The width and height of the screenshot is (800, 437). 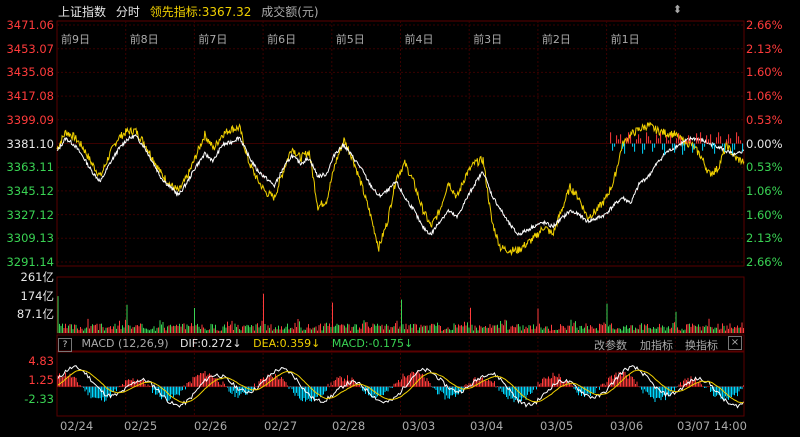 I want to click on macd-dif: DIF:0.272↓, so click(x=211, y=343).